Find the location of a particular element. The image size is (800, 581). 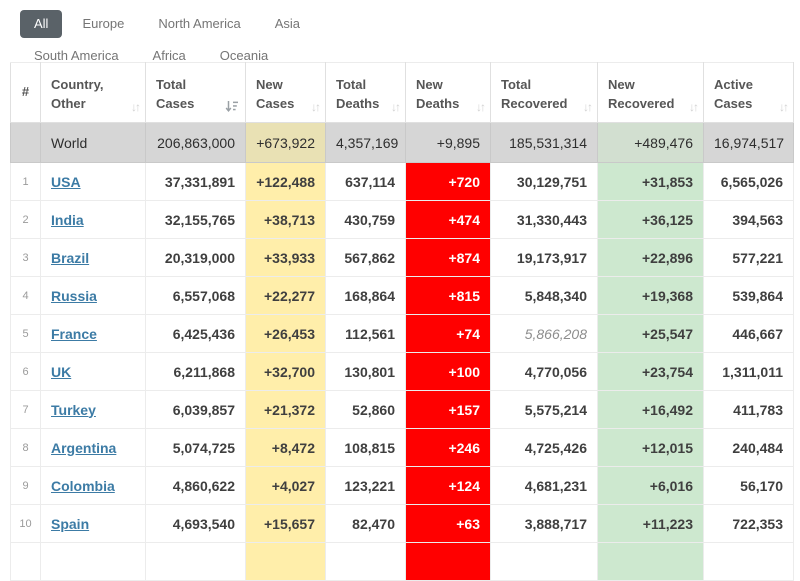

cell-active-cases: 539,864 is located at coordinates (748, 295).